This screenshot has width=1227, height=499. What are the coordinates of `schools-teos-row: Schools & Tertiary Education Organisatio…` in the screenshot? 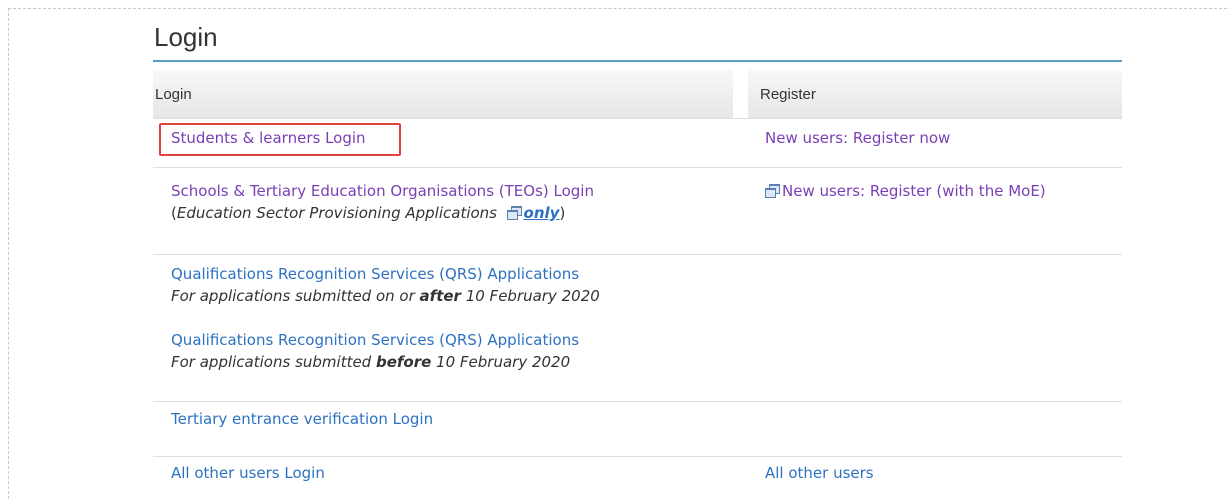 It's located at (637, 210).